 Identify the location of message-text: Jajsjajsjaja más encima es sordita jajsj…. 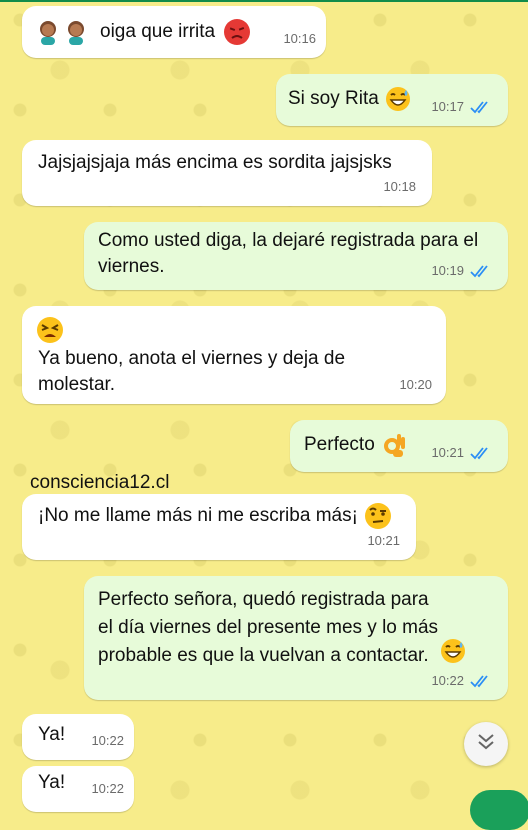
(215, 162).